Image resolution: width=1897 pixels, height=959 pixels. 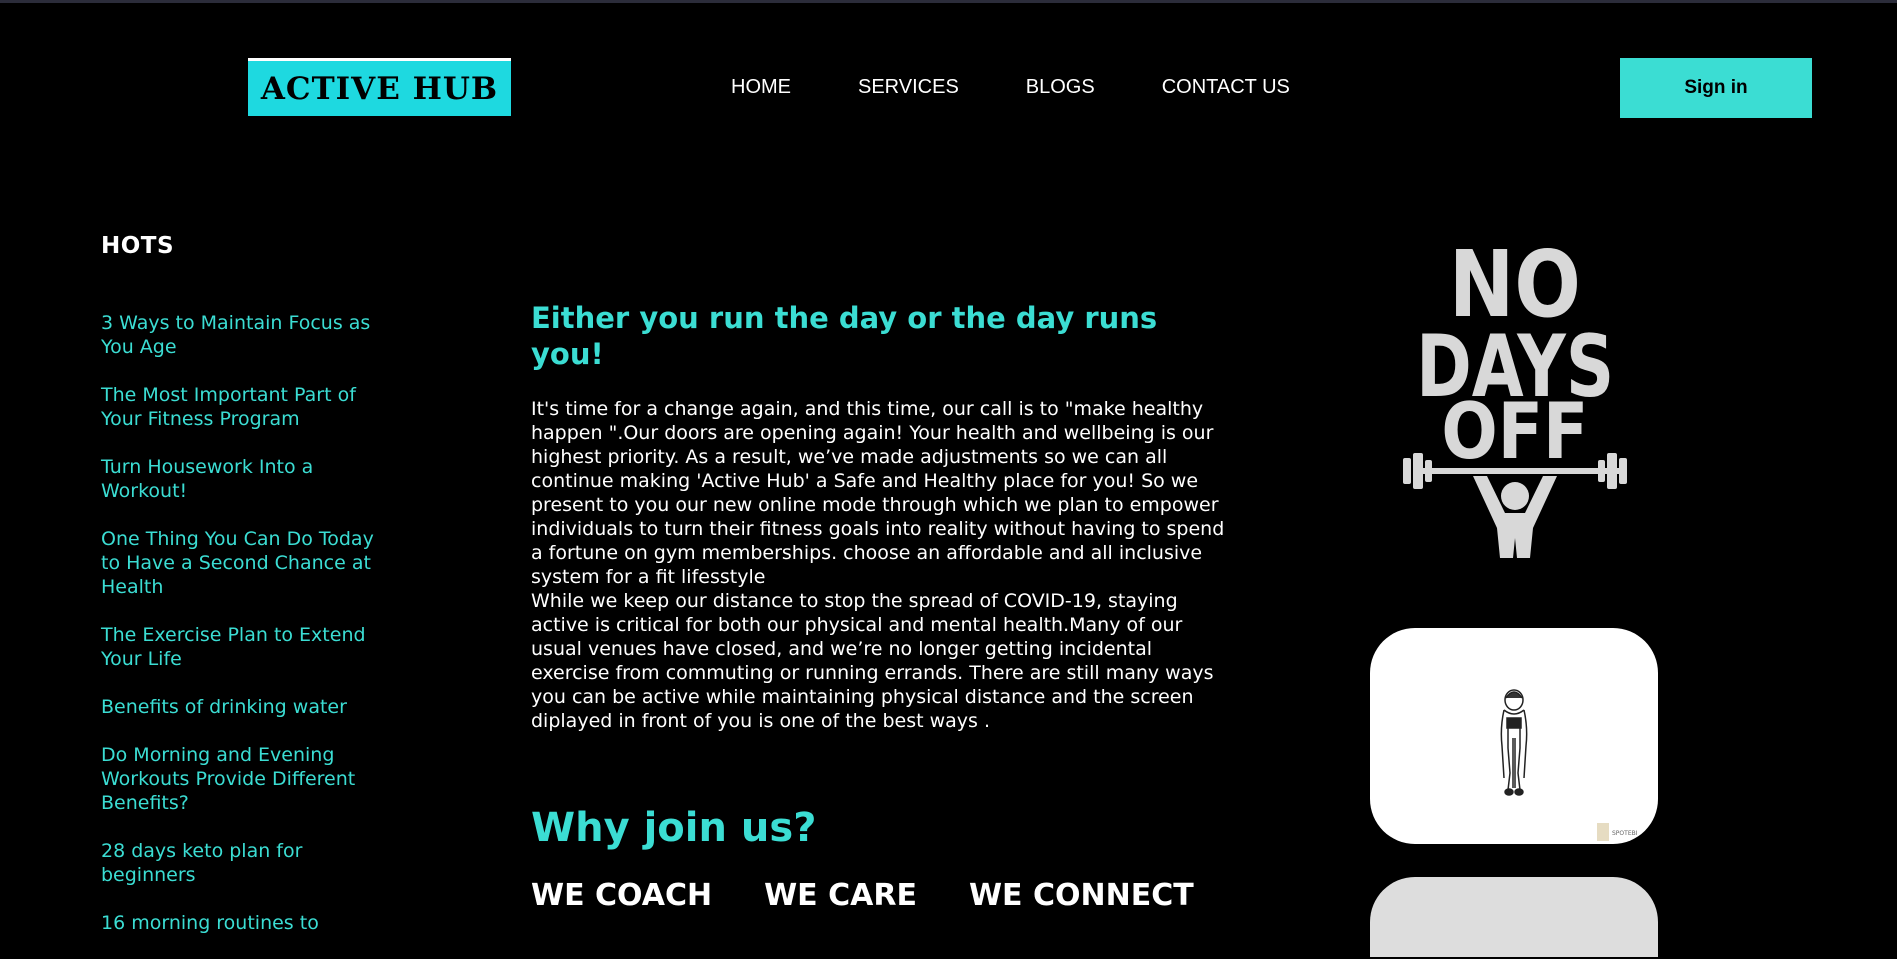 I want to click on pillar-care: WE CARE, so click(x=840, y=895).